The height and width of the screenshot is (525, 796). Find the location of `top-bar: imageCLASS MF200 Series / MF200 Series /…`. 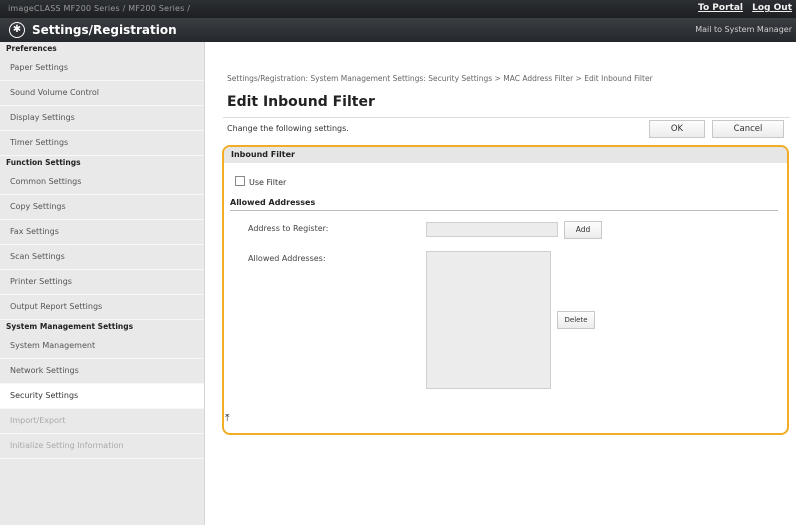

top-bar: imageCLASS MF200 Series / MF200 Series /… is located at coordinates (398, 9).